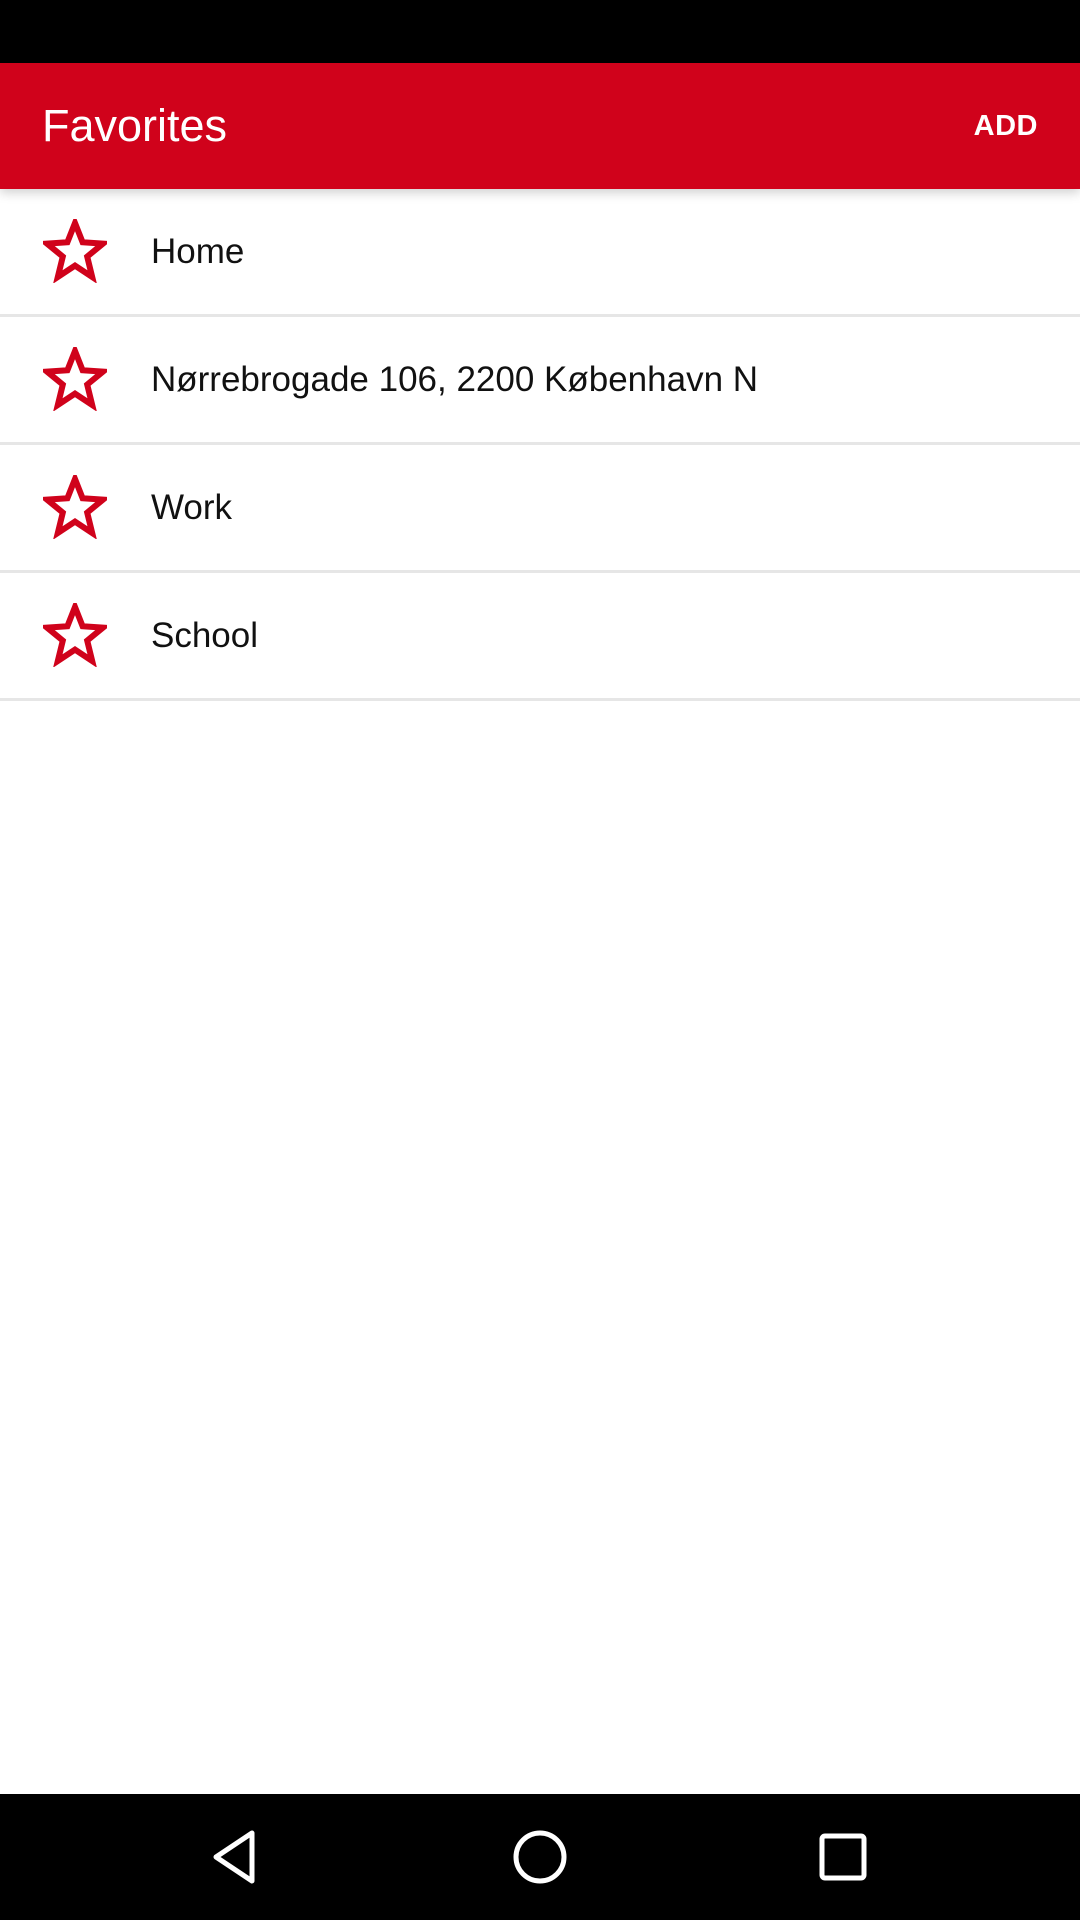 Image resolution: width=1080 pixels, height=1920 pixels. Describe the element at coordinates (540, 126) in the screenshot. I see `app-bar: Favorites ADD` at that location.